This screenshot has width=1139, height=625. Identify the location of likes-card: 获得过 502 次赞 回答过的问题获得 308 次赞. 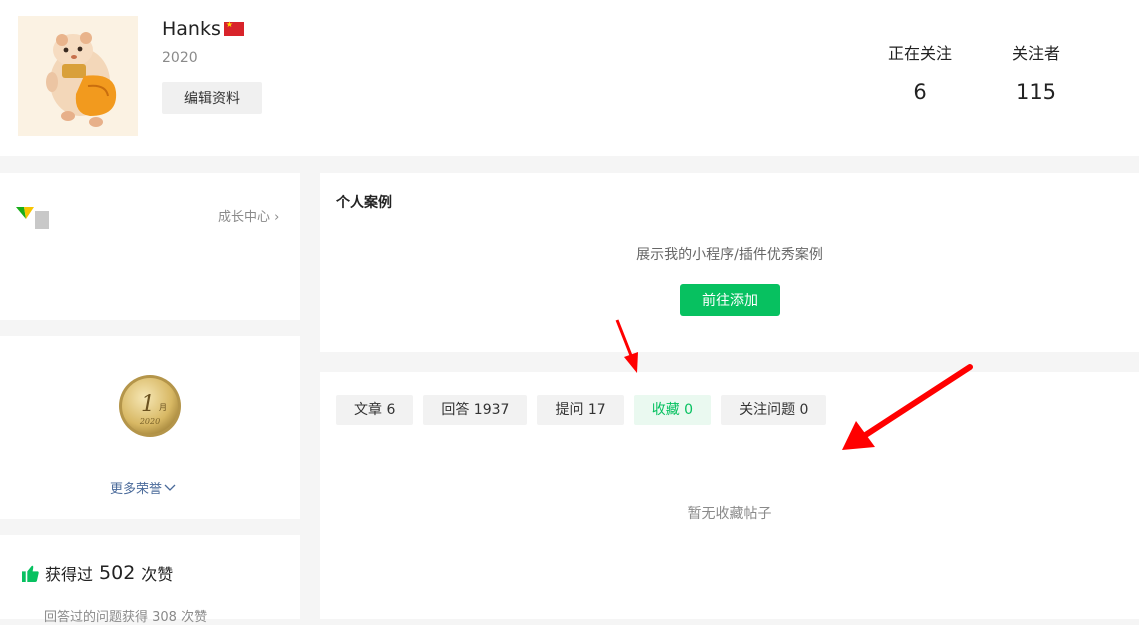
(150, 580).